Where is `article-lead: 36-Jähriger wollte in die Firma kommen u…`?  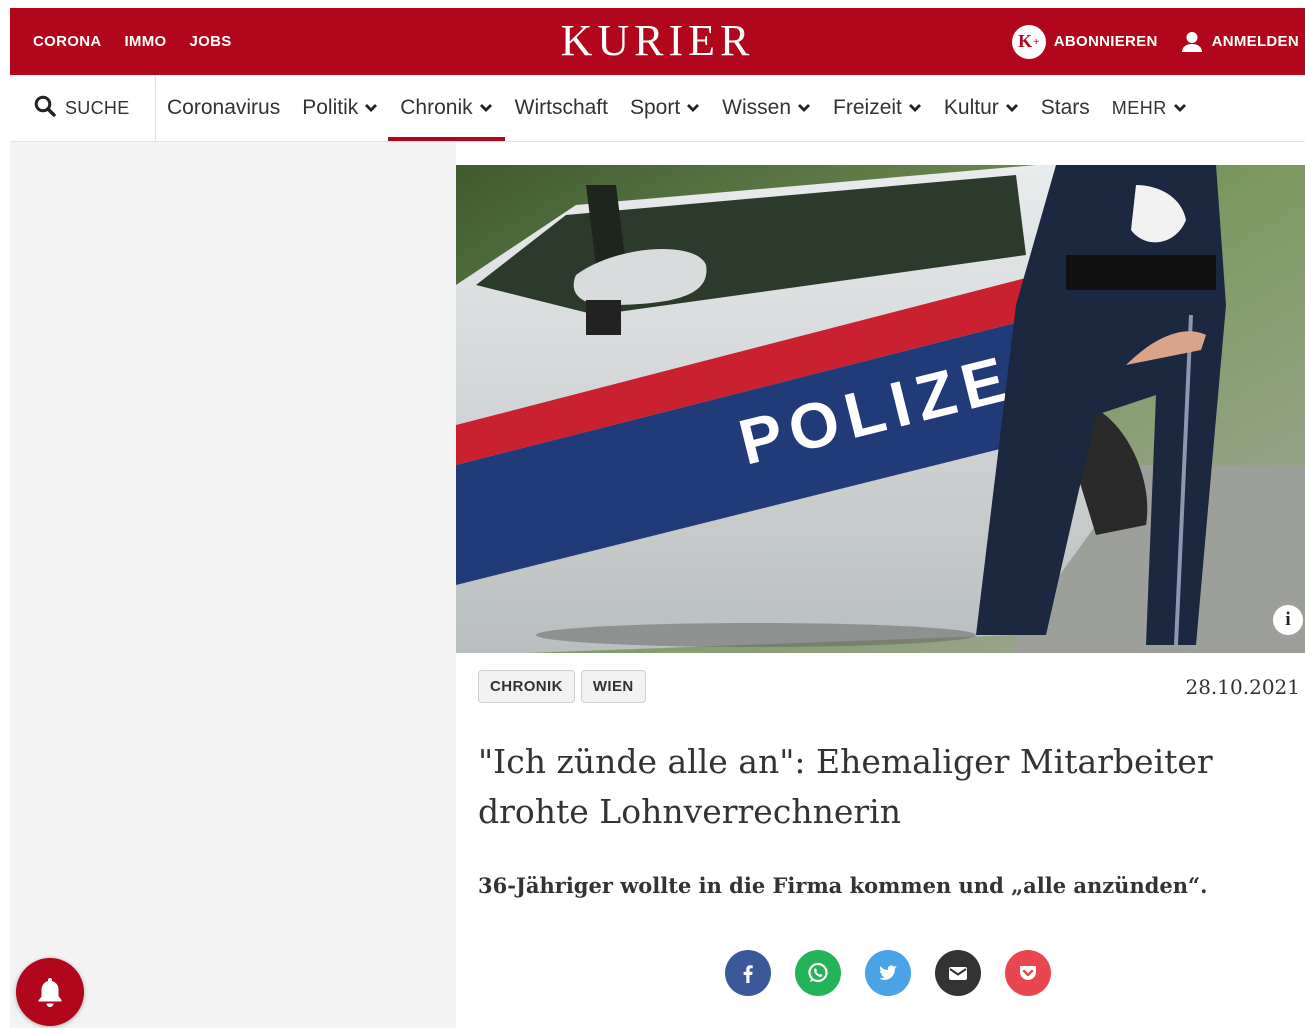 article-lead: 36-Jähriger wollte in die Firma kommen u… is located at coordinates (843, 885).